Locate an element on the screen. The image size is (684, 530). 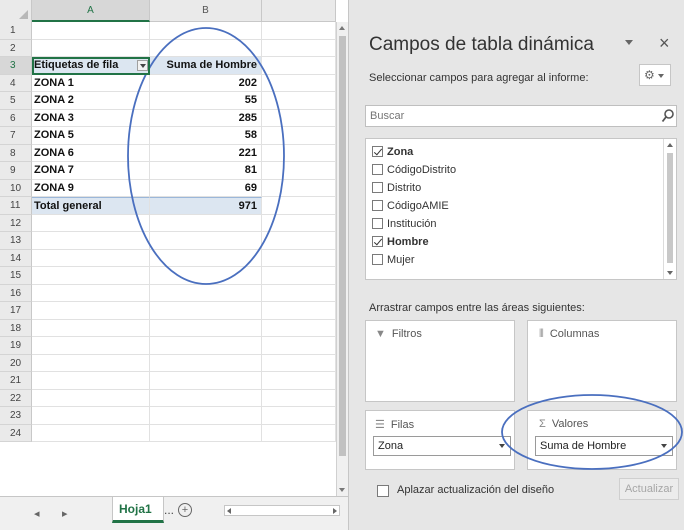
pivot-row-value: 55 is located at coordinates (206, 101).